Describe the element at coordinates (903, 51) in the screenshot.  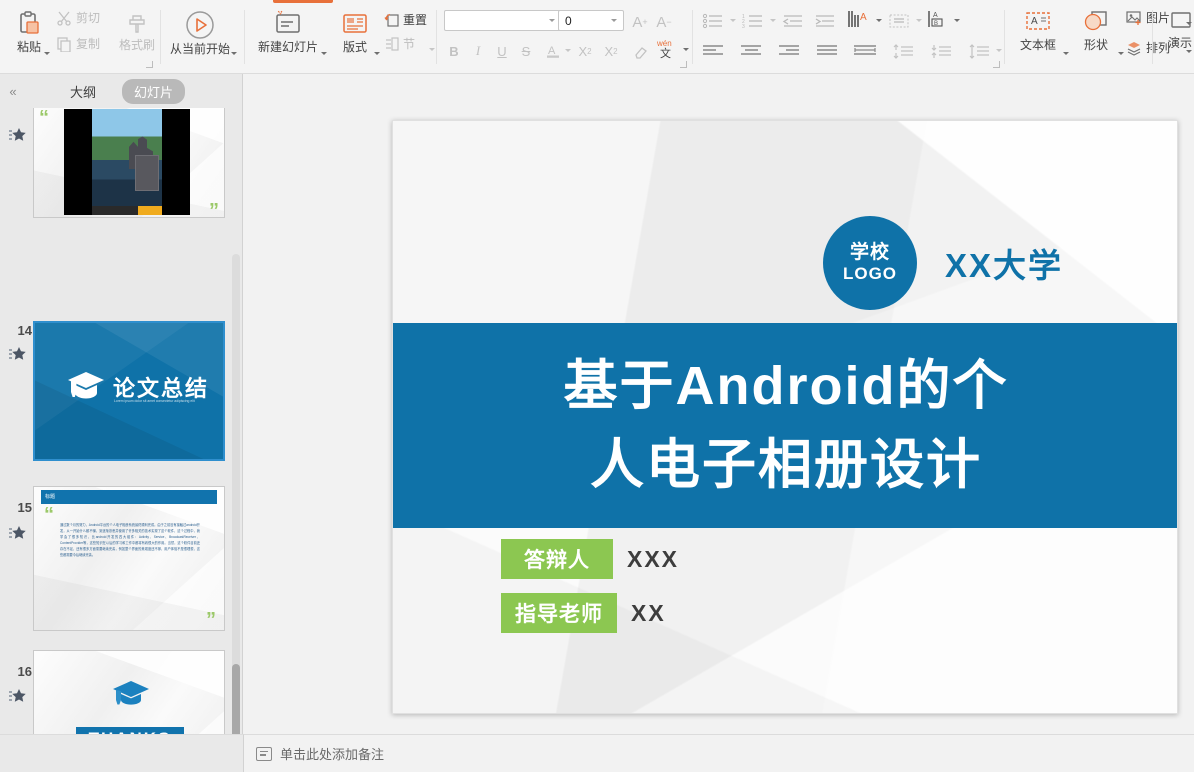
I see `line-spacing-increase-button` at that location.